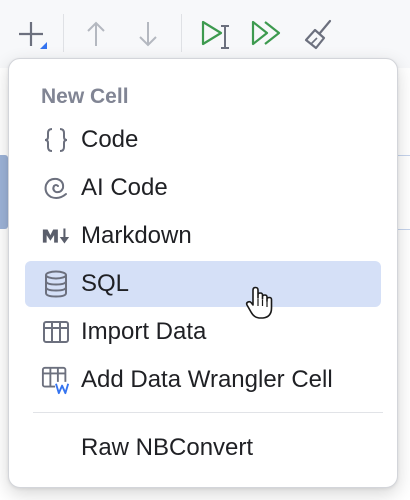  Describe the element at coordinates (203, 284) in the screenshot. I see `menu-item-sql: SQL` at that location.